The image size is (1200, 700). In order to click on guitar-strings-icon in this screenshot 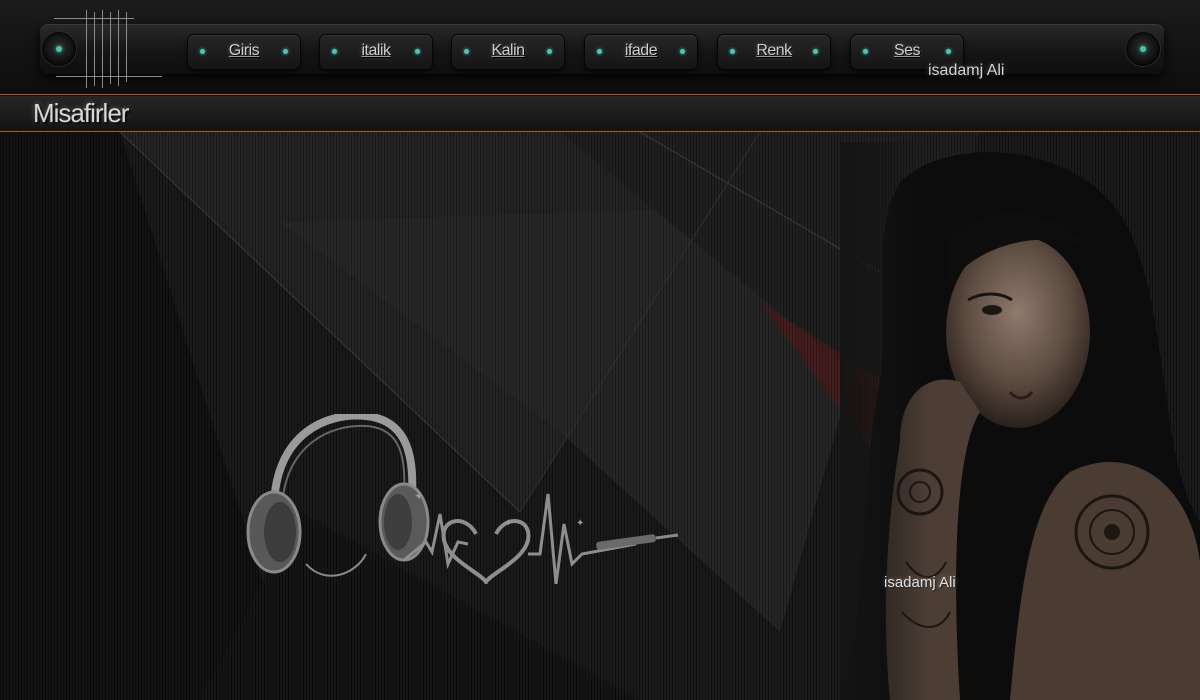, I will do `click(109, 49)`.